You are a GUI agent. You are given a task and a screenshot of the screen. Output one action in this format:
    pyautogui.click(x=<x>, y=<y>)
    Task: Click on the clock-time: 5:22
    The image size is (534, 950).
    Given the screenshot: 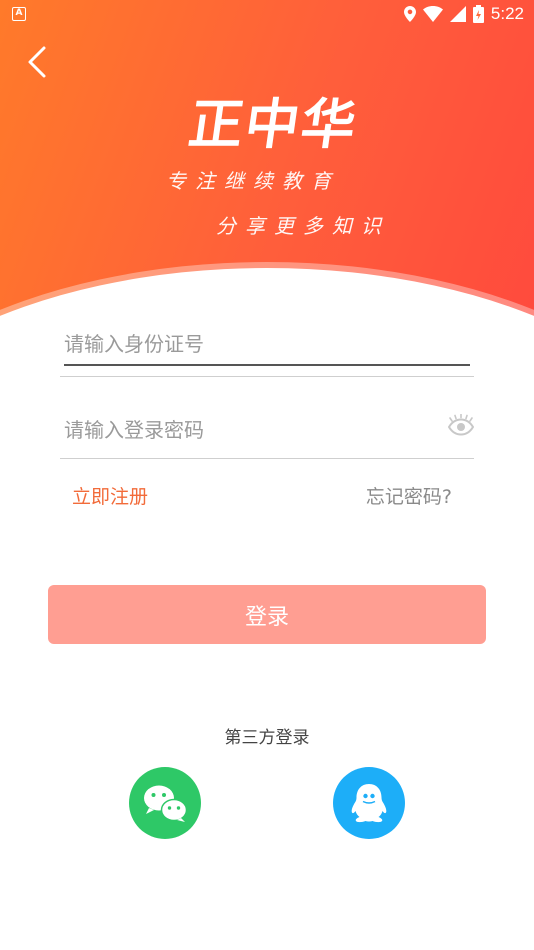 What is the action you would take?
    pyautogui.click(x=507, y=13)
    